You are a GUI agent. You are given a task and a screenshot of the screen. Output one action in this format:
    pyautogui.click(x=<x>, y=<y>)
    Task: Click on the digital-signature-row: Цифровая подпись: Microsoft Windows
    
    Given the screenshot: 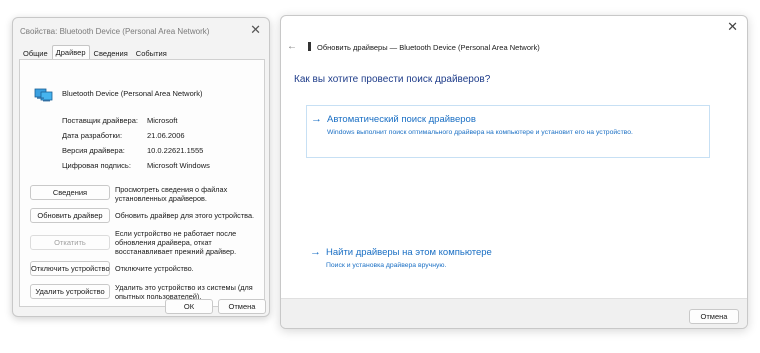 What is the action you would take?
    pyautogui.click(x=136, y=165)
    